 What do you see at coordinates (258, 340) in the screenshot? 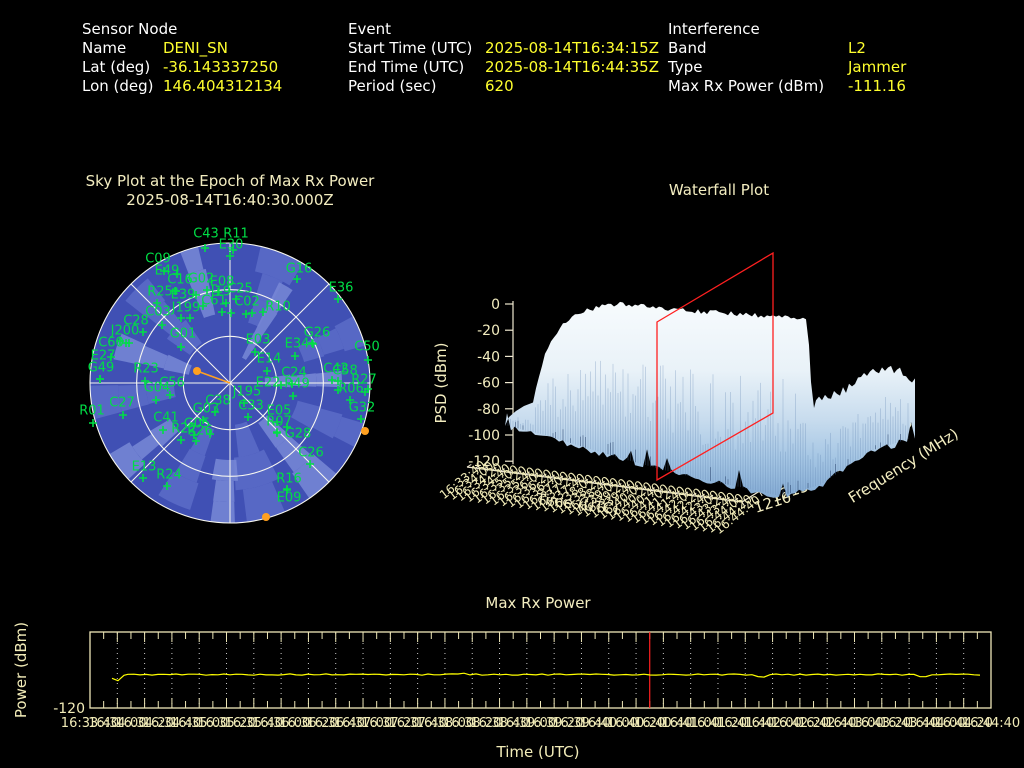
I see `satellite-label: E03` at bounding box center [258, 340].